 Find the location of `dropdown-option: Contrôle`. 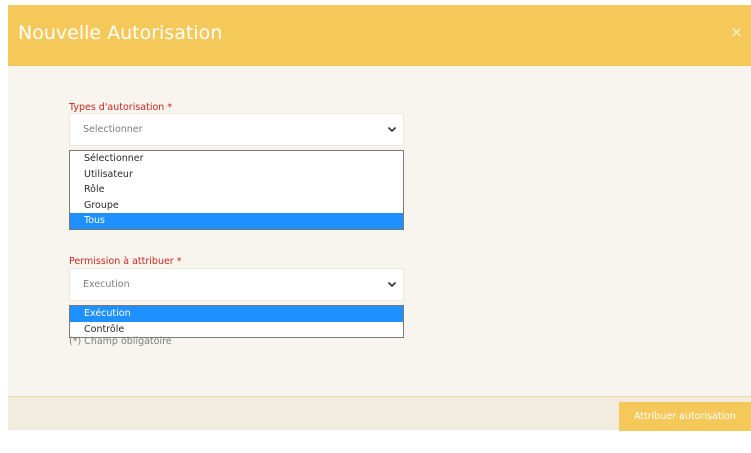

dropdown-option: Contrôle is located at coordinates (236, 330).